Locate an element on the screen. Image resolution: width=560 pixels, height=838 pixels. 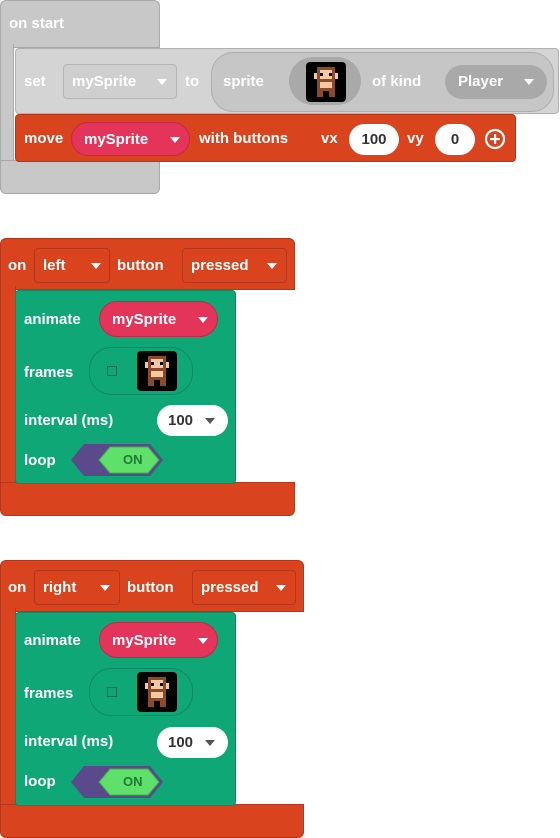
left-animate-variable-label: mySprite is located at coordinates (144, 319).